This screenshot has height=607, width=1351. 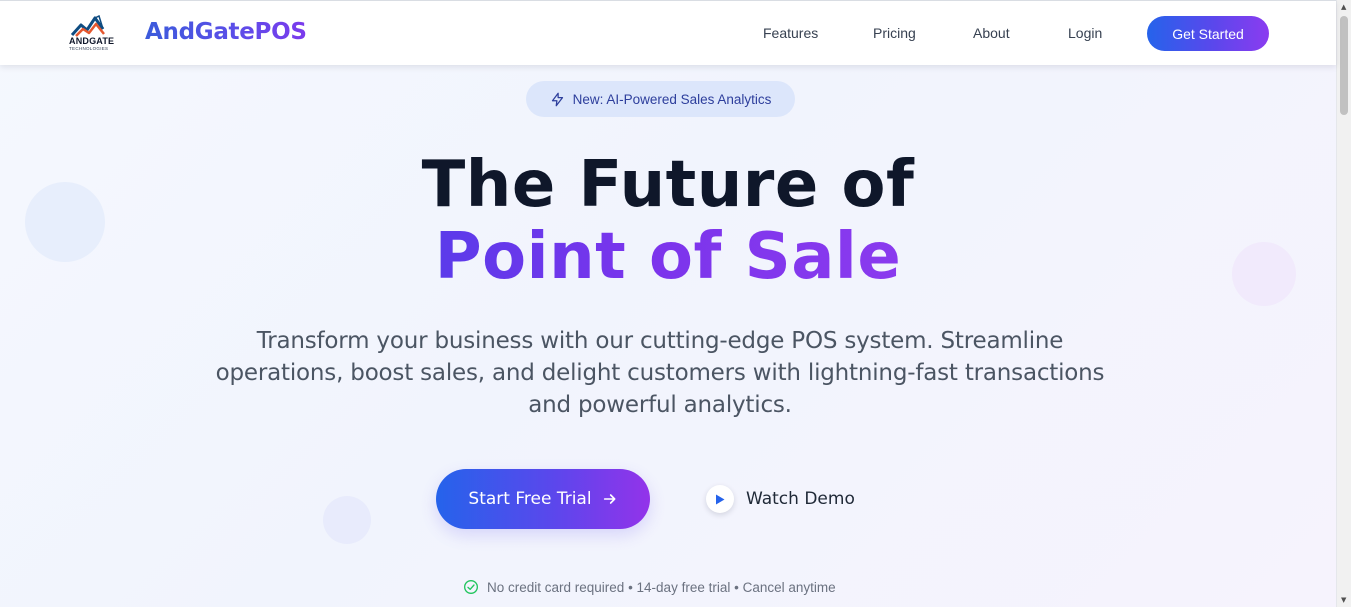 I want to click on play-button-circle, so click(x=720, y=499).